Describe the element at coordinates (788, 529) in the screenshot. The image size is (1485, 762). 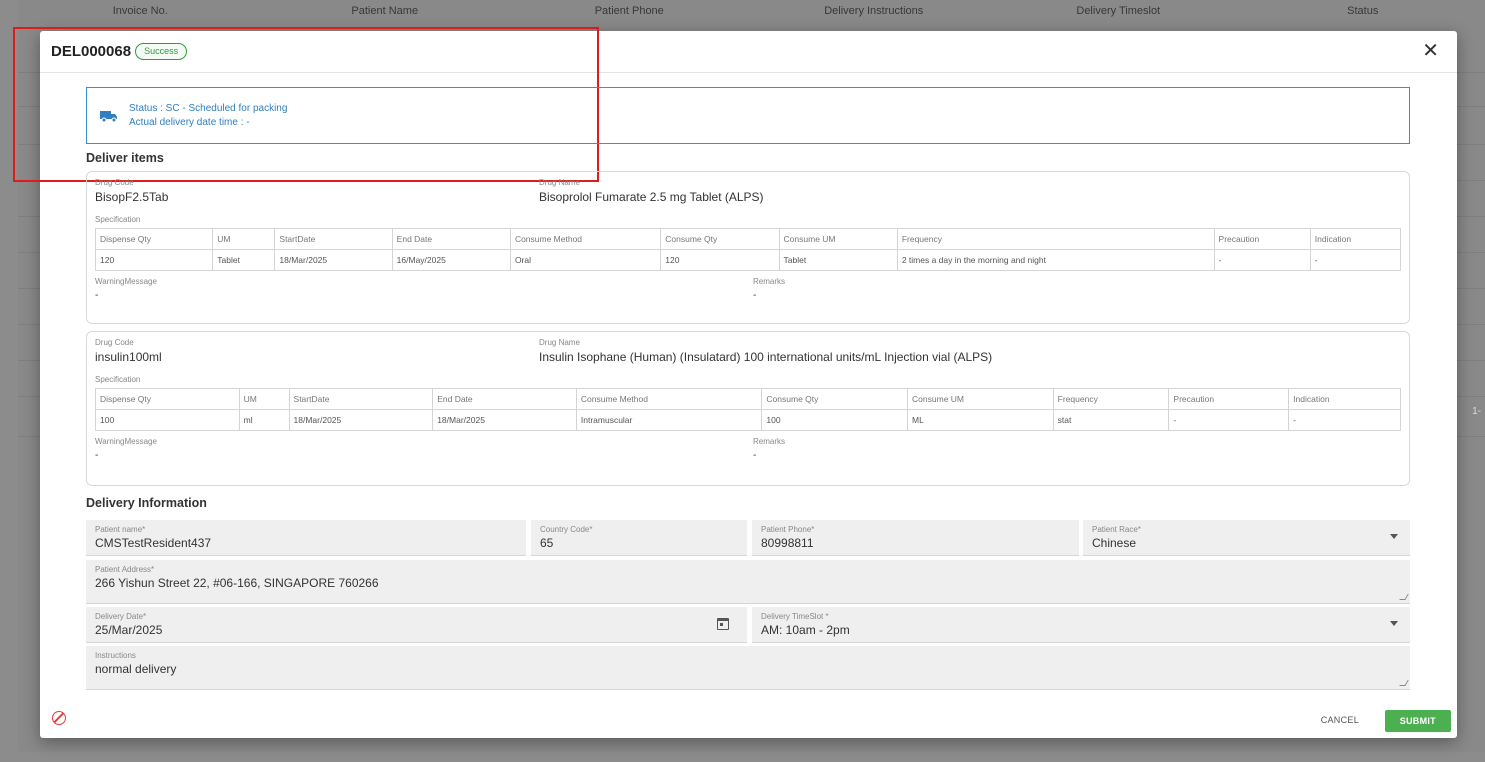
I see `patient-phone-label: Patient Phone*` at that location.